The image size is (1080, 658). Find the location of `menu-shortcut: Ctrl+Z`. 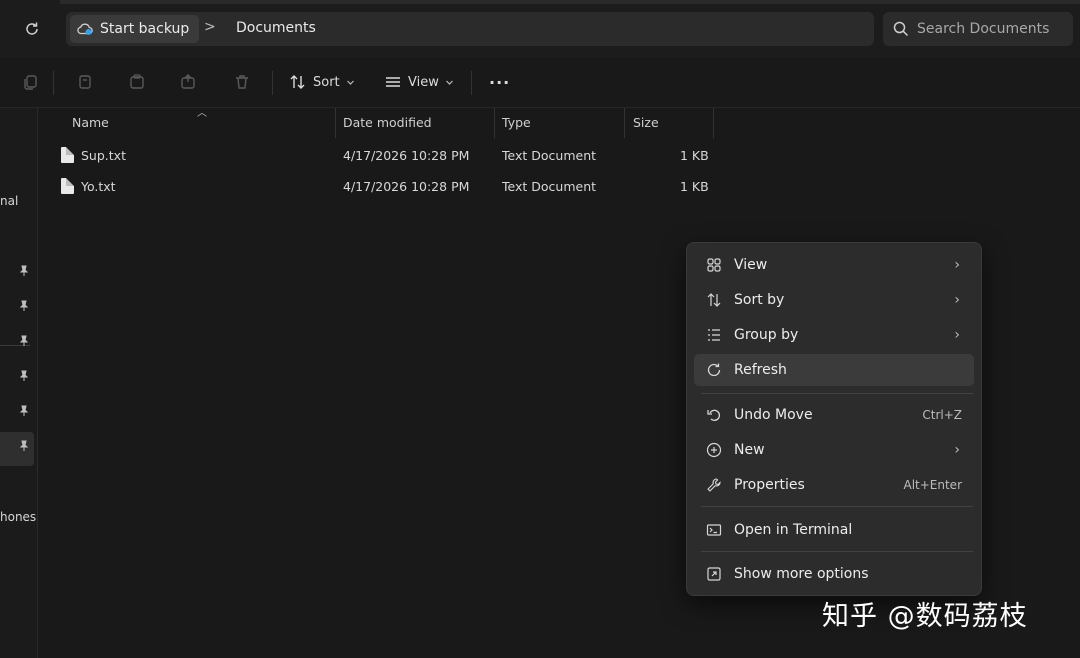

menu-shortcut: Ctrl+Z is located at coordinates (942, 415).